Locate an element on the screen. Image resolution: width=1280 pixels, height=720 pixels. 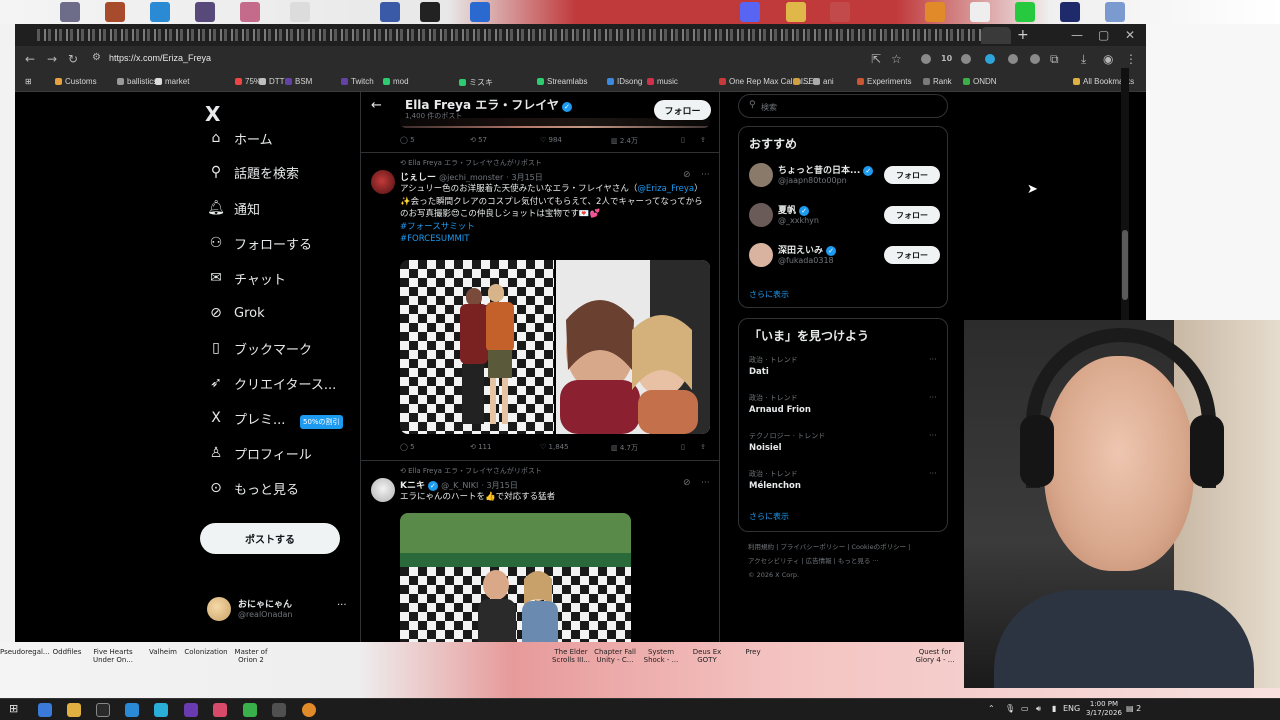
trend-item: テクノロジー · トレンド Noisiel ··· is located at coordinates (845, 446).